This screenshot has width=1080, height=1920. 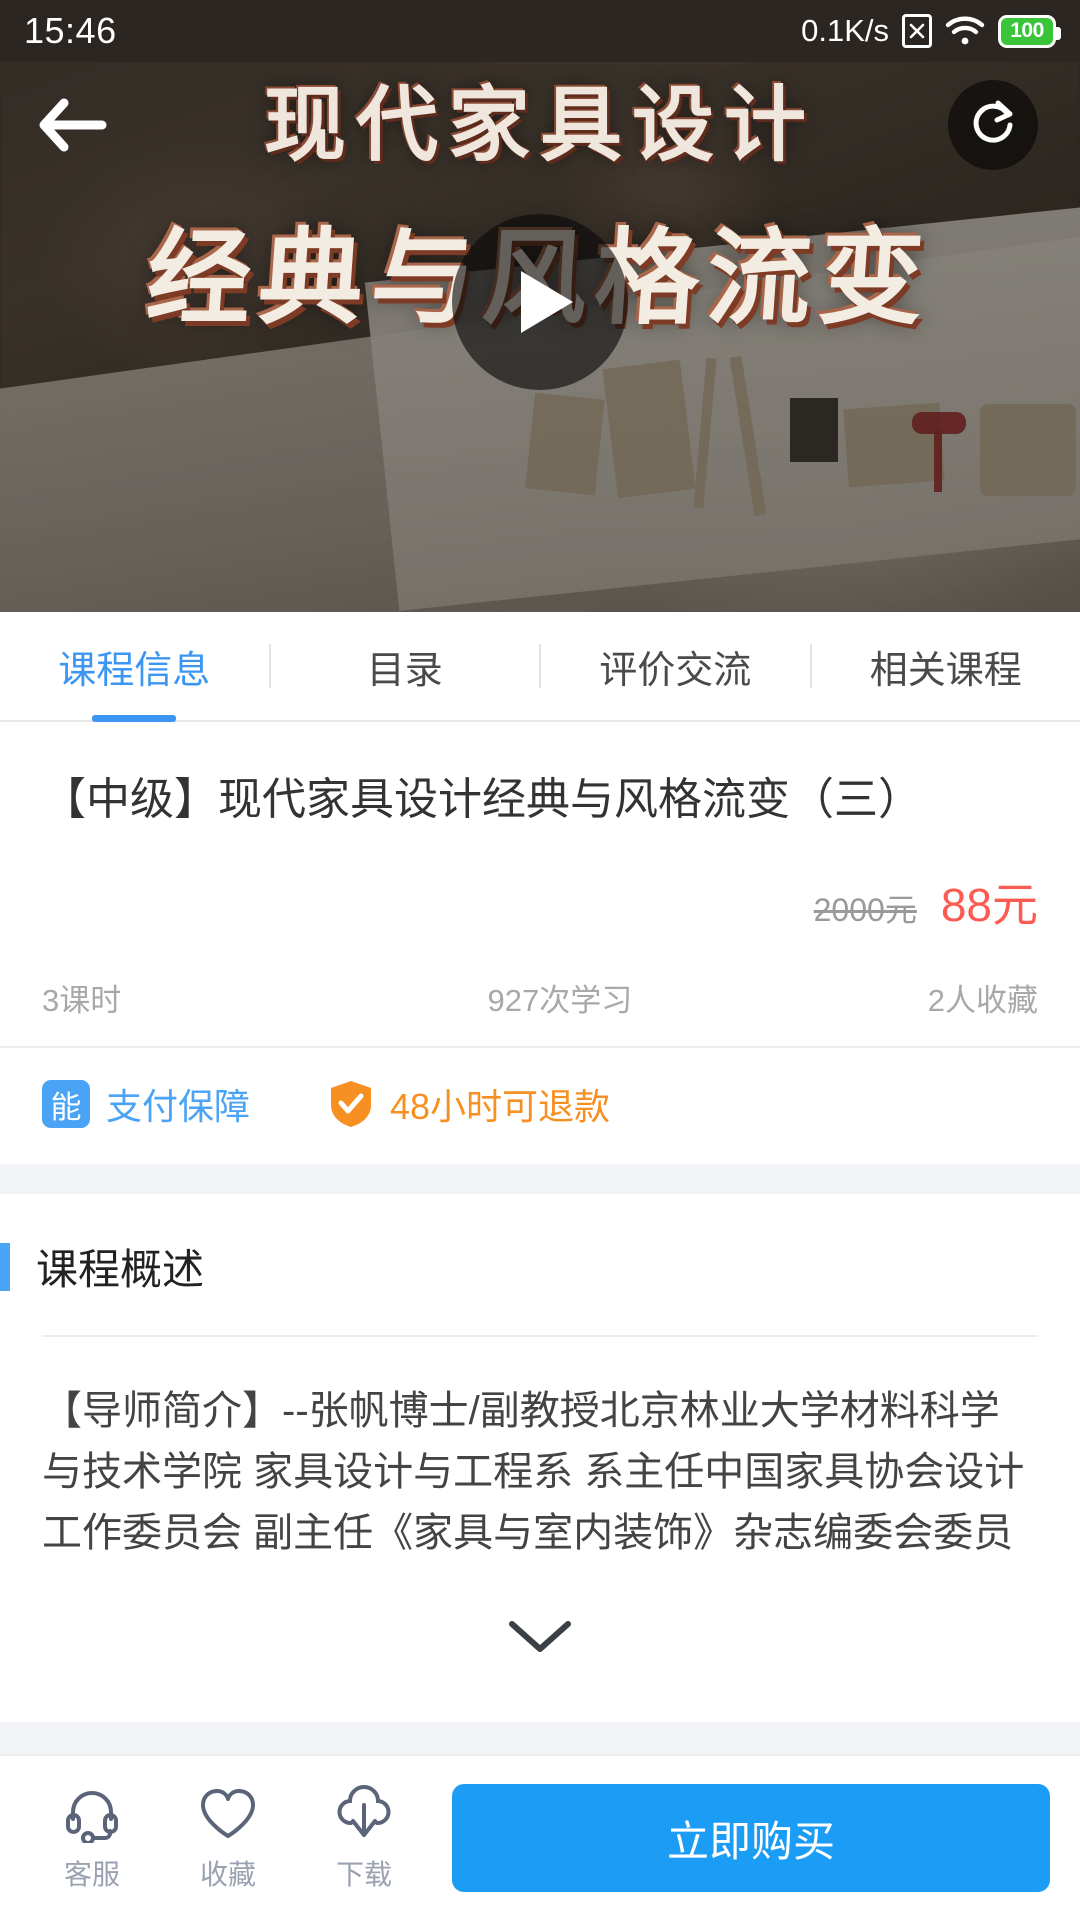 I want to click on tab-catalog: 目录, so click(x=405, y=666).